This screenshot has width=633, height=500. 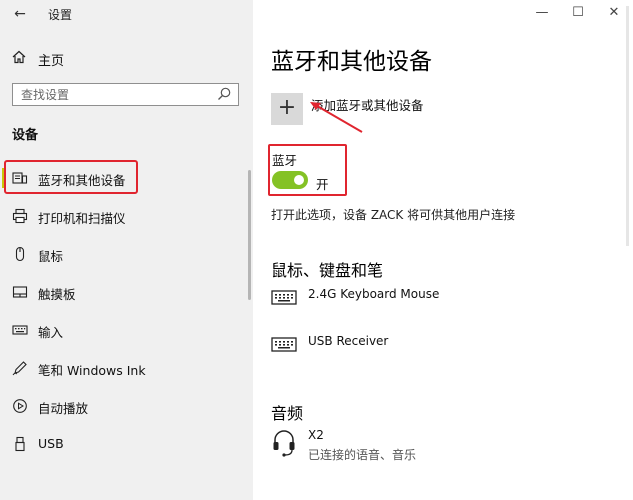 What do you see at coordinates (249, 235) in the screenshot?
I see `sidebar-scrollbar` at bounding box center [249, 235].